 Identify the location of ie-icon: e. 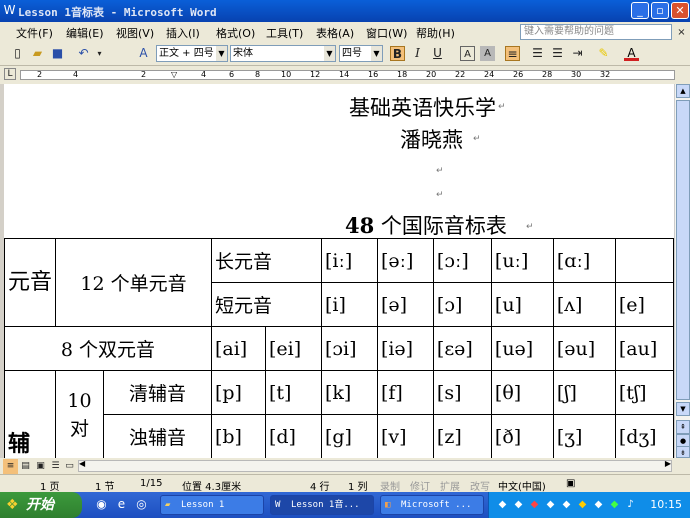
(121, 504).